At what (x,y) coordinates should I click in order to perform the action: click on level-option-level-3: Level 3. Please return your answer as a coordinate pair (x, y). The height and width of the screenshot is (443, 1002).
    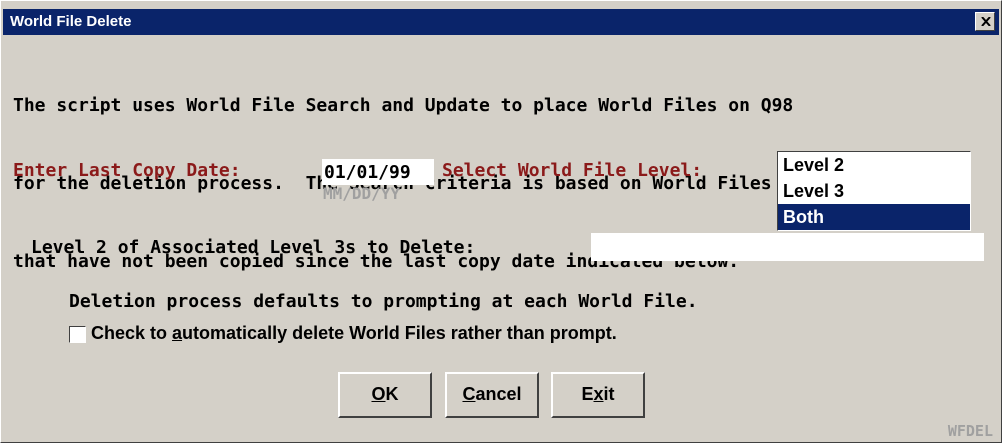
    Looking at the image, I should click on (874, 191).